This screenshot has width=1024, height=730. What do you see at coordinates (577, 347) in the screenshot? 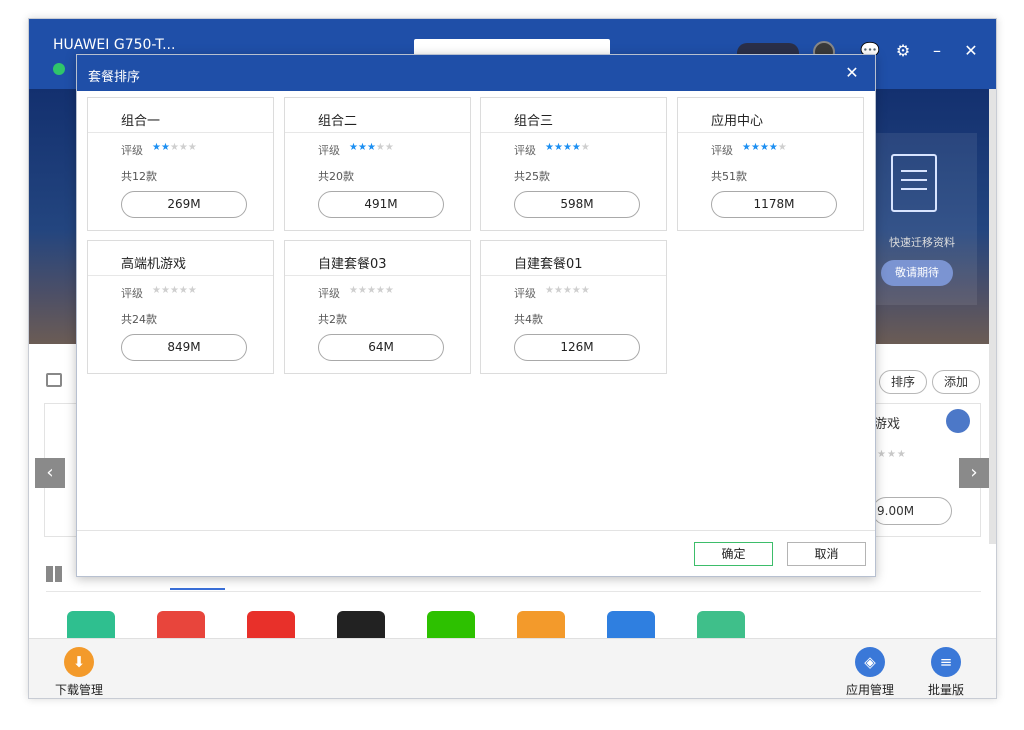
I see `package-size-button: 126M` at bounding box center [577, 347].